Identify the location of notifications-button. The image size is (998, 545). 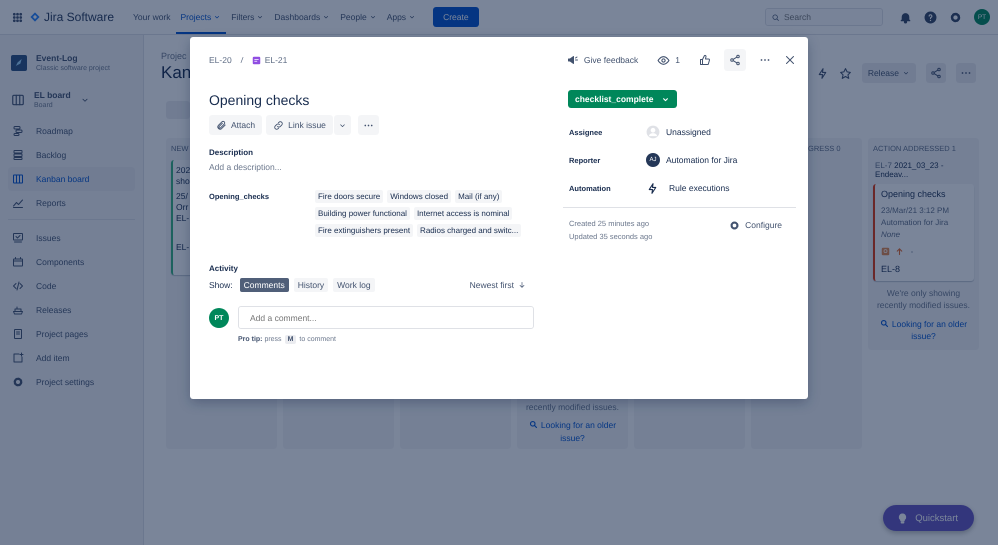
(905, 17).